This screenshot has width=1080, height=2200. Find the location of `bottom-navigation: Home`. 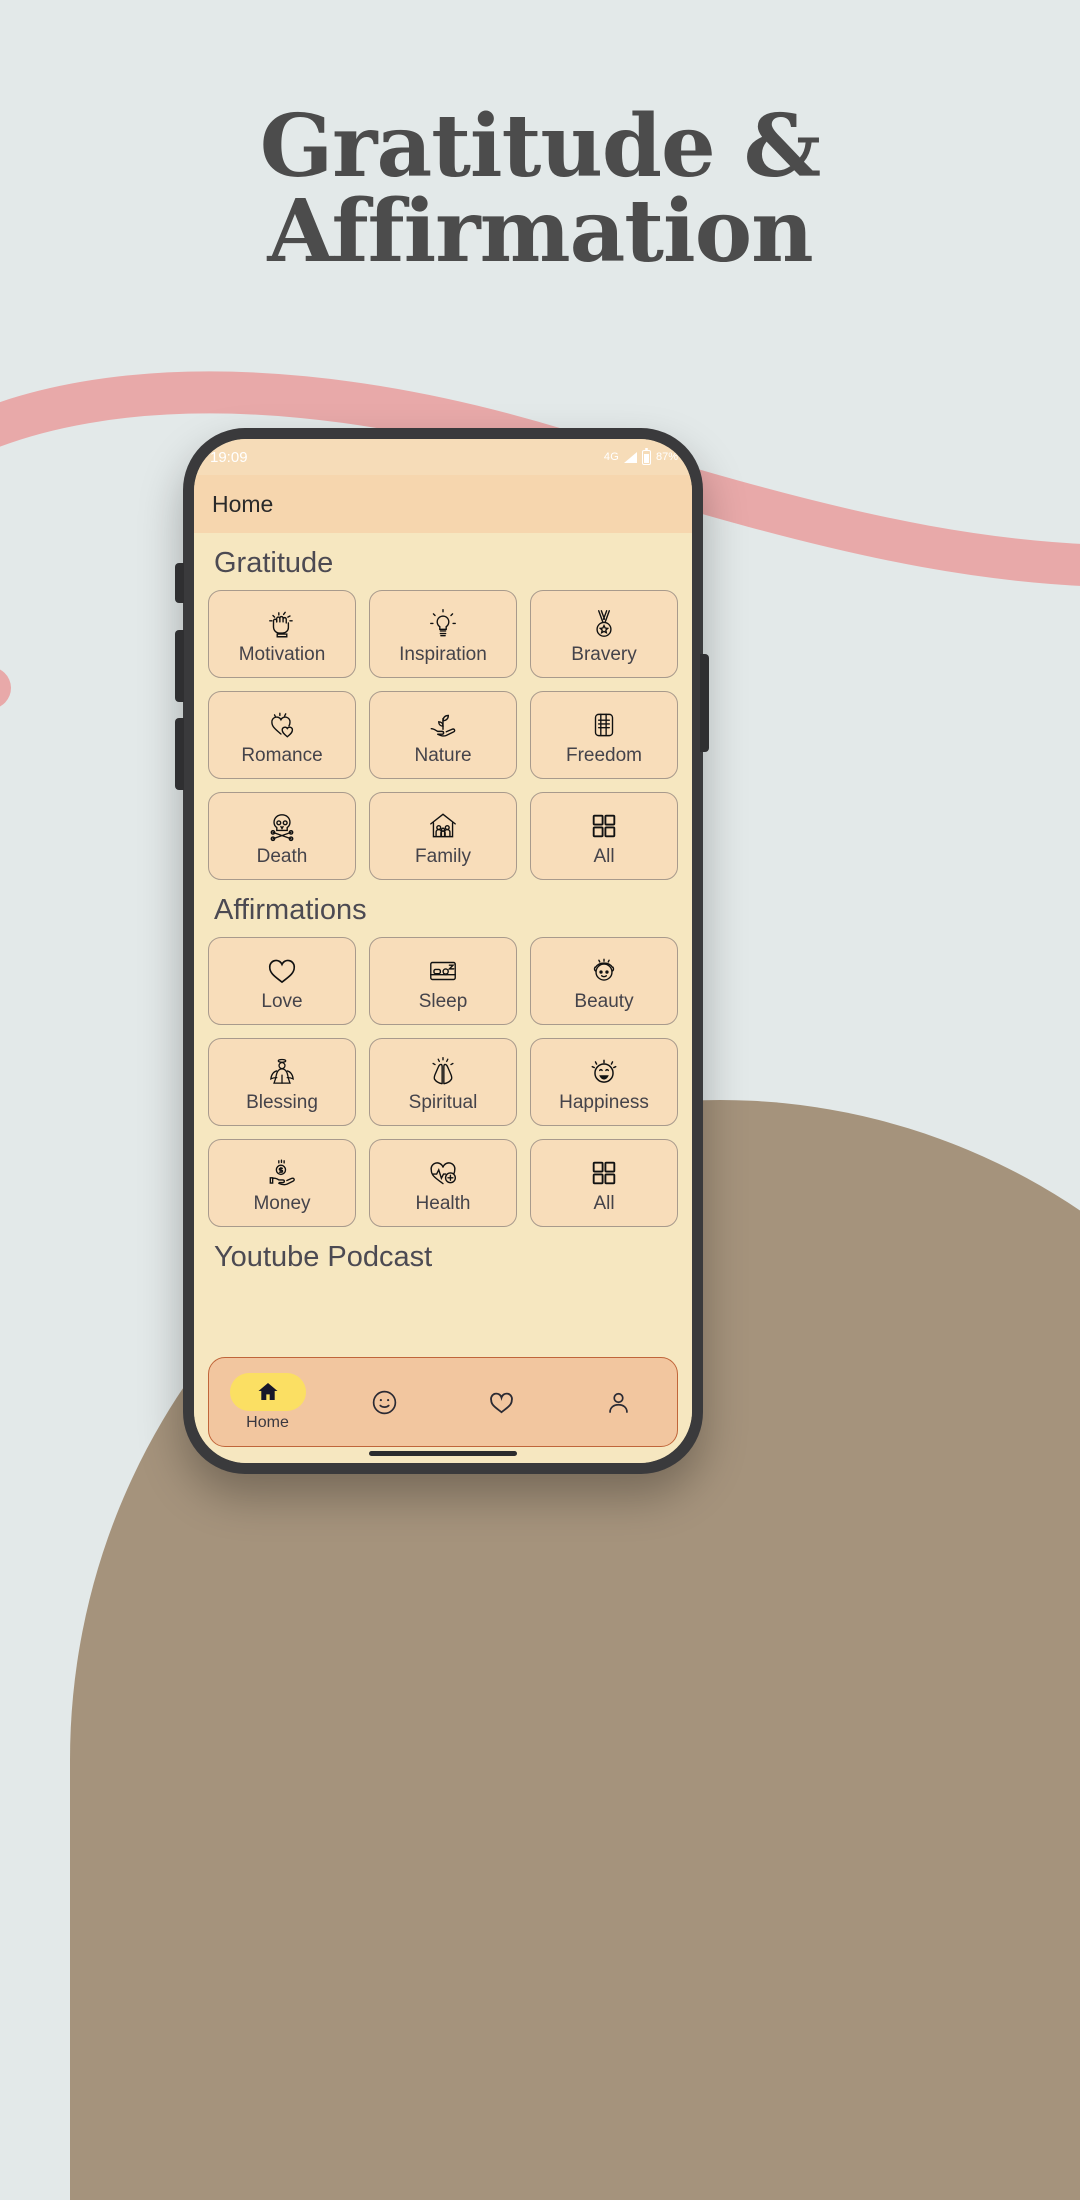

bottom-navigation: Home is located at coordinates (443, 1402).